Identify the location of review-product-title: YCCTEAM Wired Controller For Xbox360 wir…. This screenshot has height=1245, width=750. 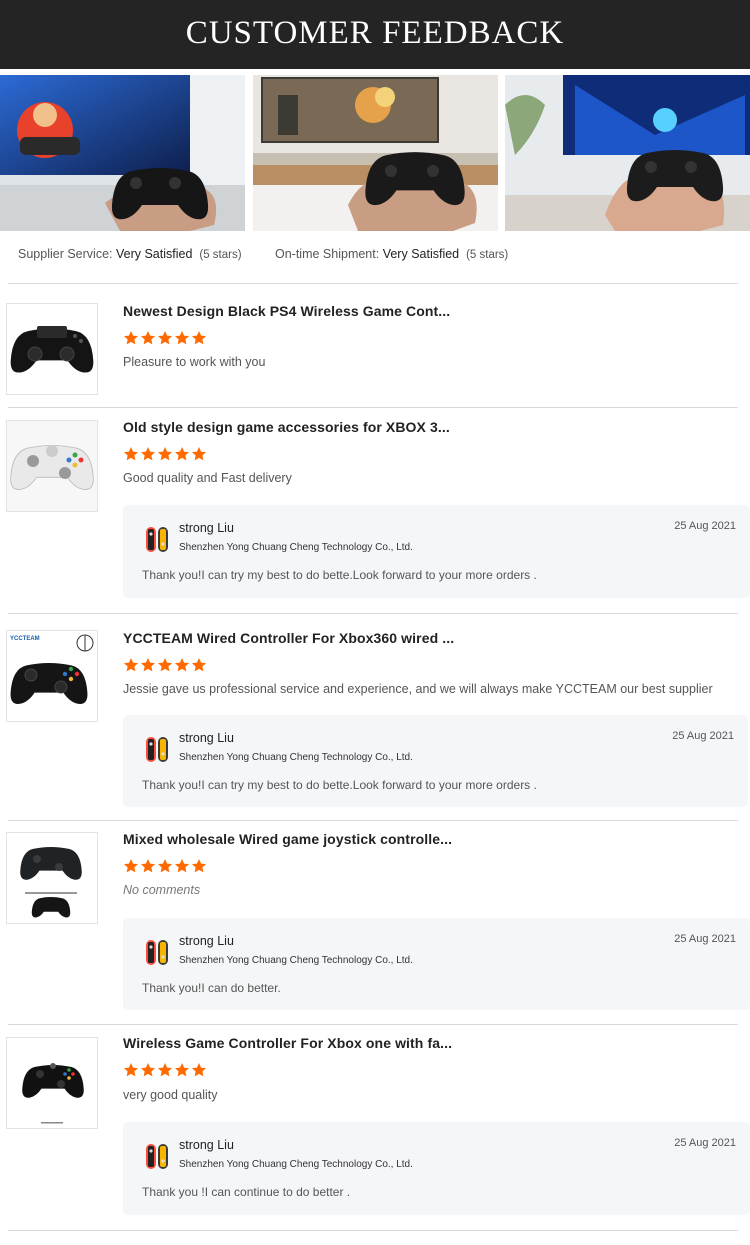
(288, 638).